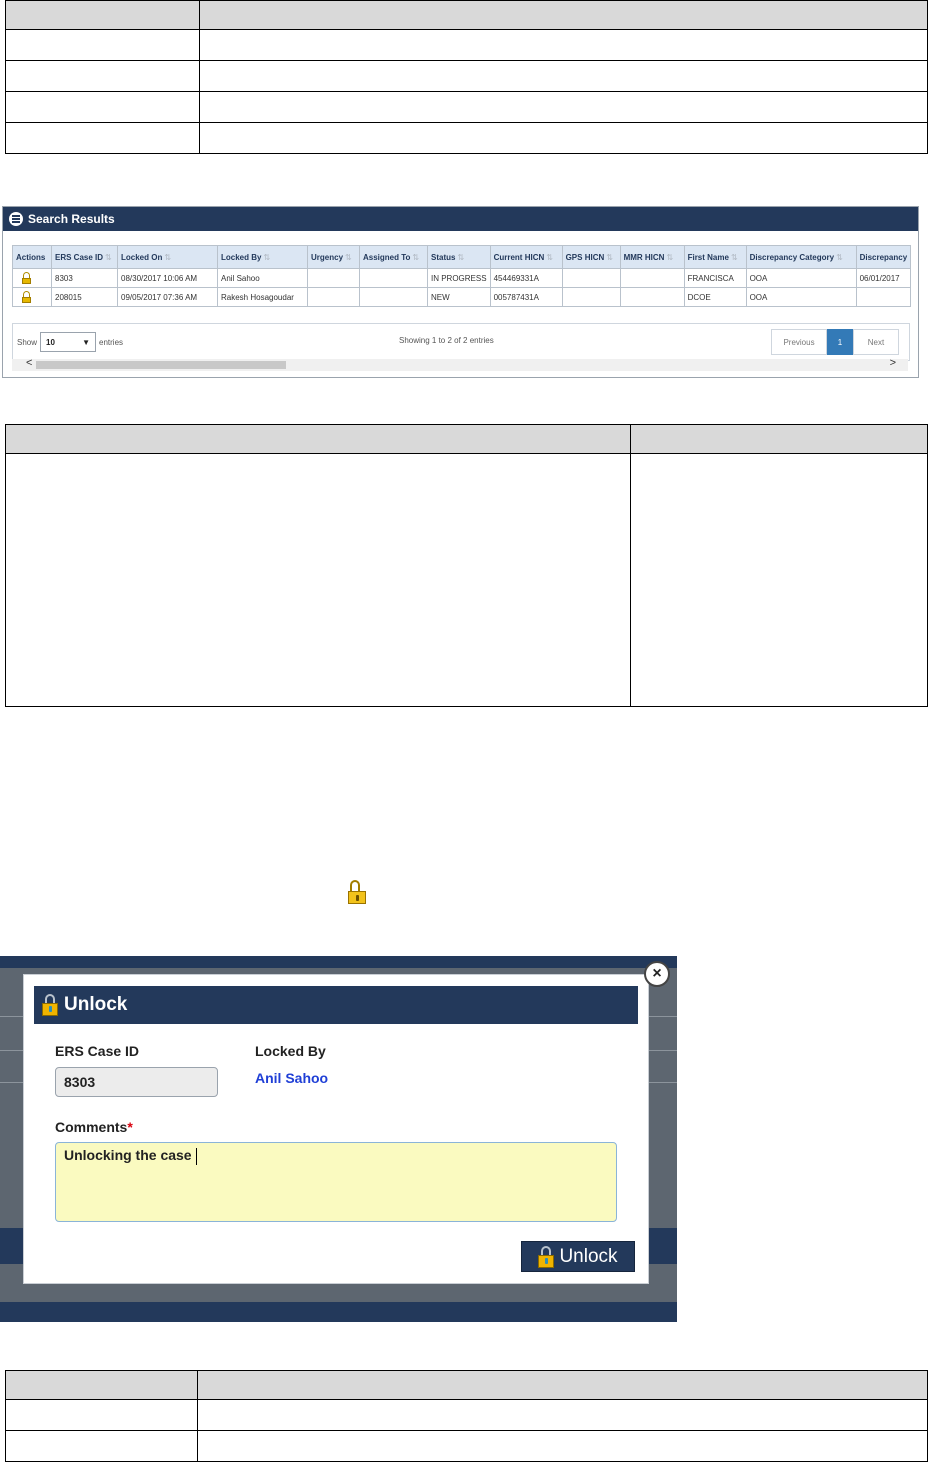  I want to click on horizontal-scrollbar: < >, so click(460, 364).